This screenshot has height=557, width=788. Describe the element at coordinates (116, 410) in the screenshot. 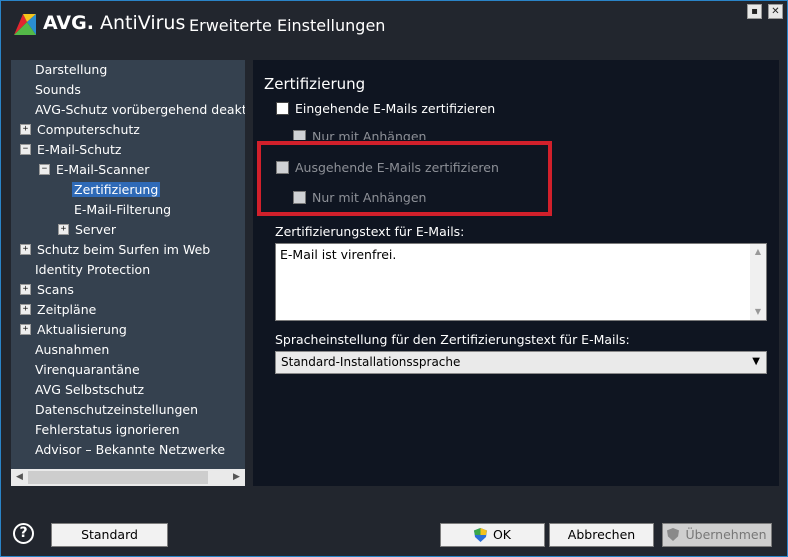

I see `tree-item-datenschutz: Datenschutzeinstellungen` at that location.